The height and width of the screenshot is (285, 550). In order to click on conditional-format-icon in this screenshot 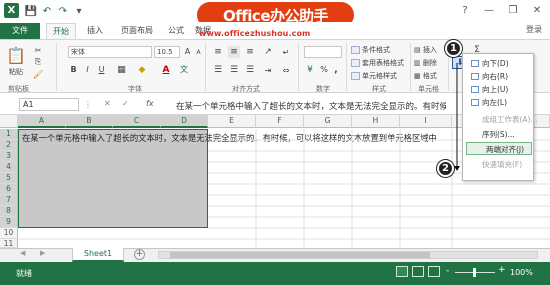, I will do `click(355, 50)`.